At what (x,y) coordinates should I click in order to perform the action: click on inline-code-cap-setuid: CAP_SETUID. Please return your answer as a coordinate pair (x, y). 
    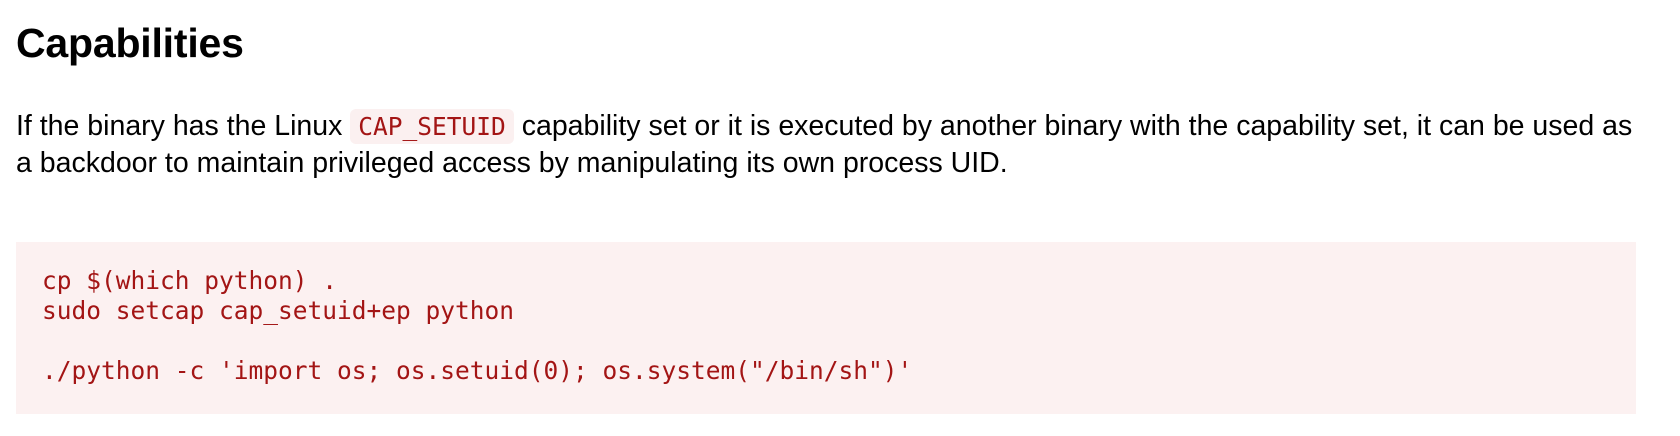
    Looking at the image, I should click on (432, 126).